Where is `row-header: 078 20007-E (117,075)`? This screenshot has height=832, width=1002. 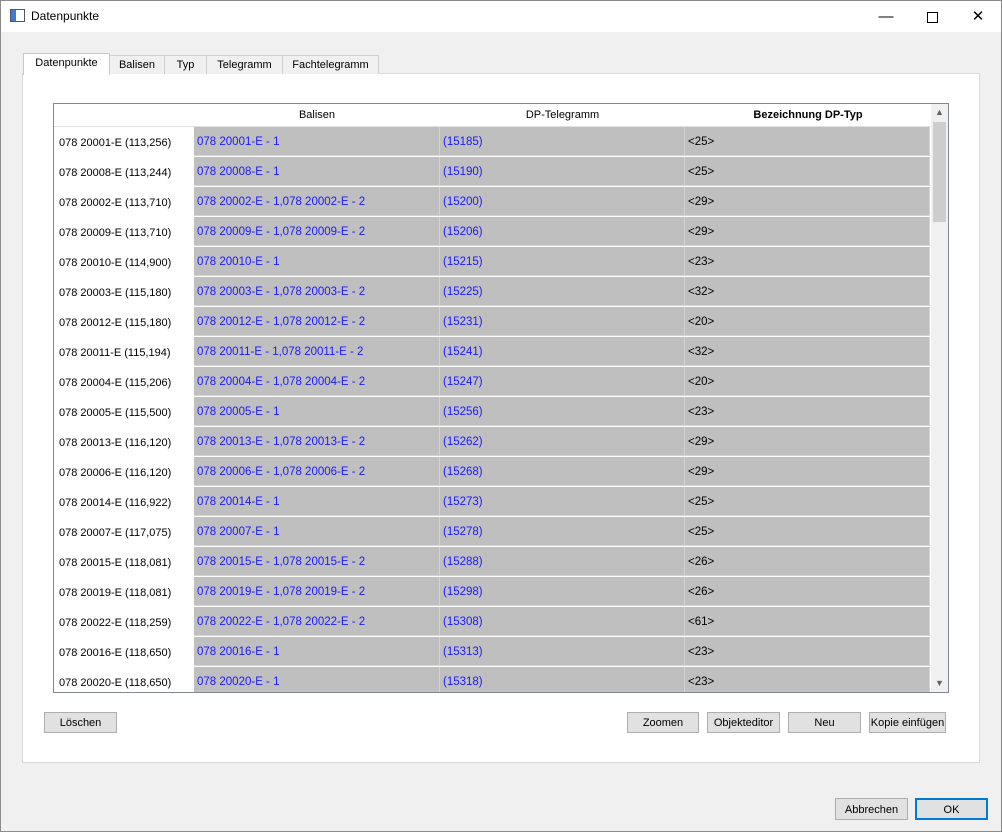 row-header: 078 20007-E (117,075) is located at coordinates (124, 532).